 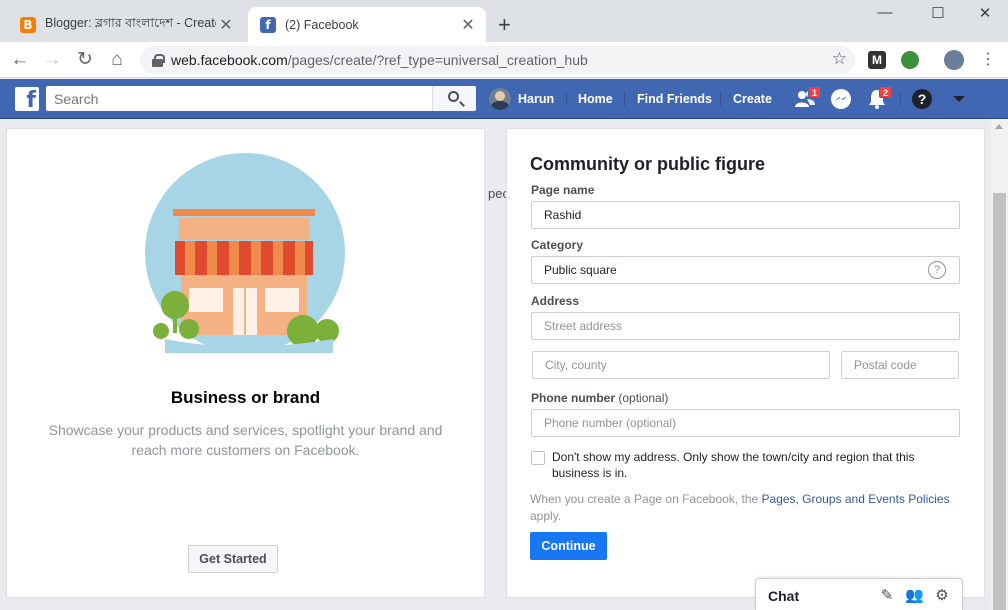 What do you see at coordinates (959, 99) in the screenshot?
I see `account-menu-chevron-icon` at bounding box center [959, 99].